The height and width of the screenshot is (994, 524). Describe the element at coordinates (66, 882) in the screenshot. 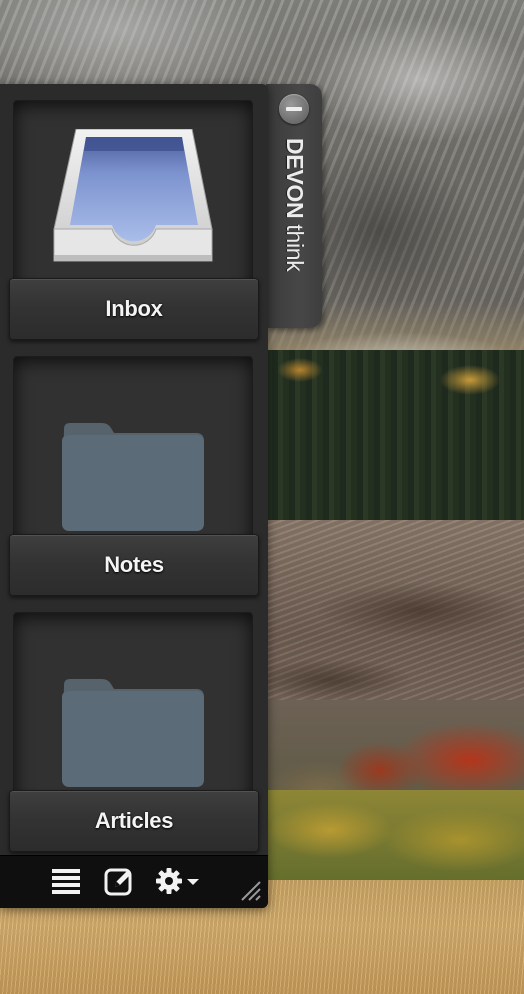

I see `list-view-icon` at that location.